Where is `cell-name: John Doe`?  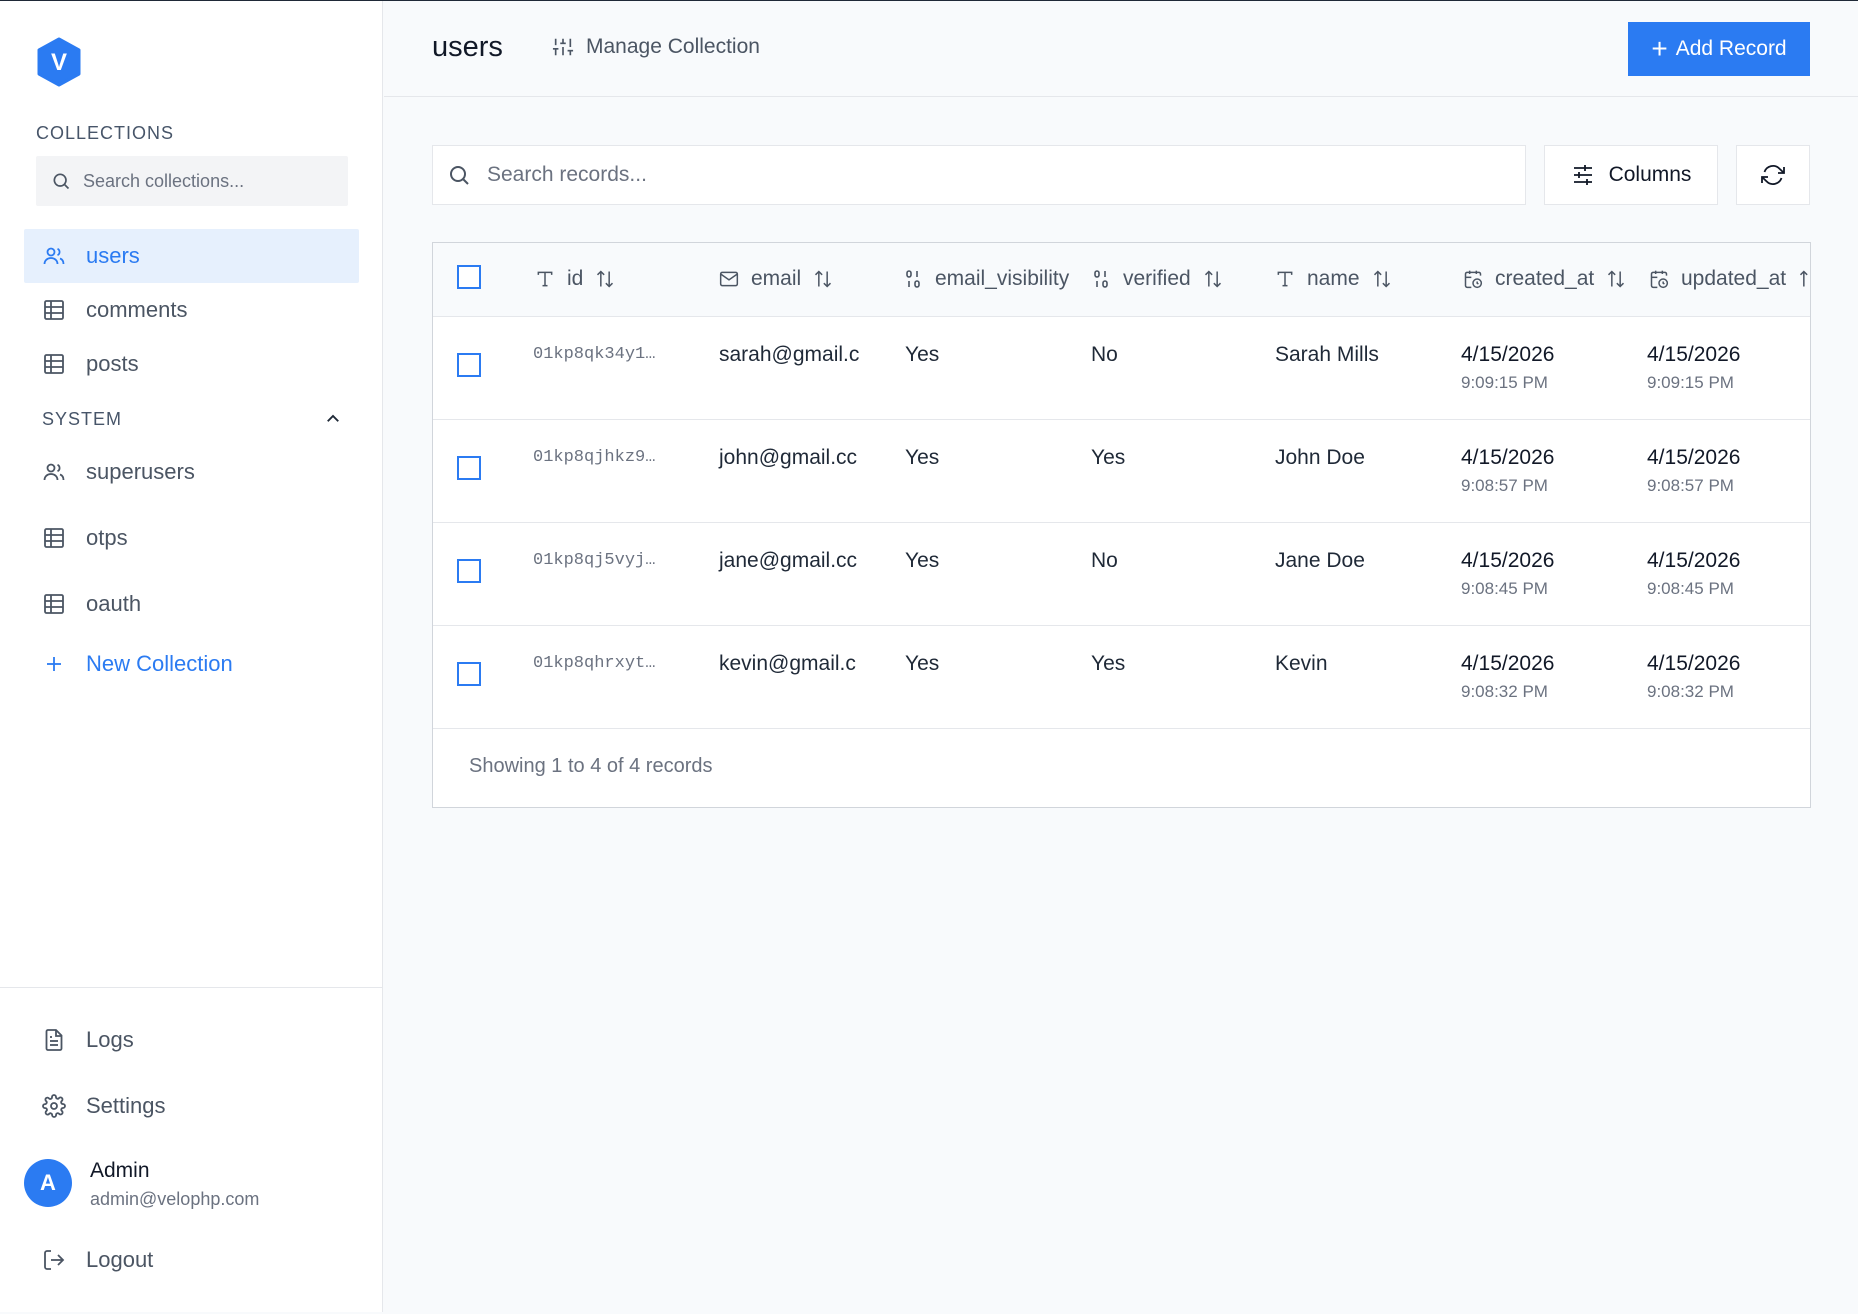
cell-name: John Doe is located at coordinates (1320, 457).